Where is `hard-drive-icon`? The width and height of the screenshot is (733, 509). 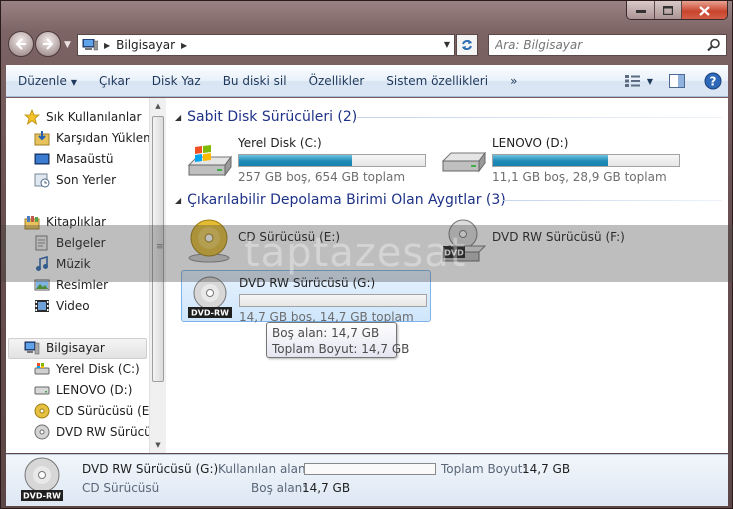 hard-drive-icon is located at coordinates (463, 162).